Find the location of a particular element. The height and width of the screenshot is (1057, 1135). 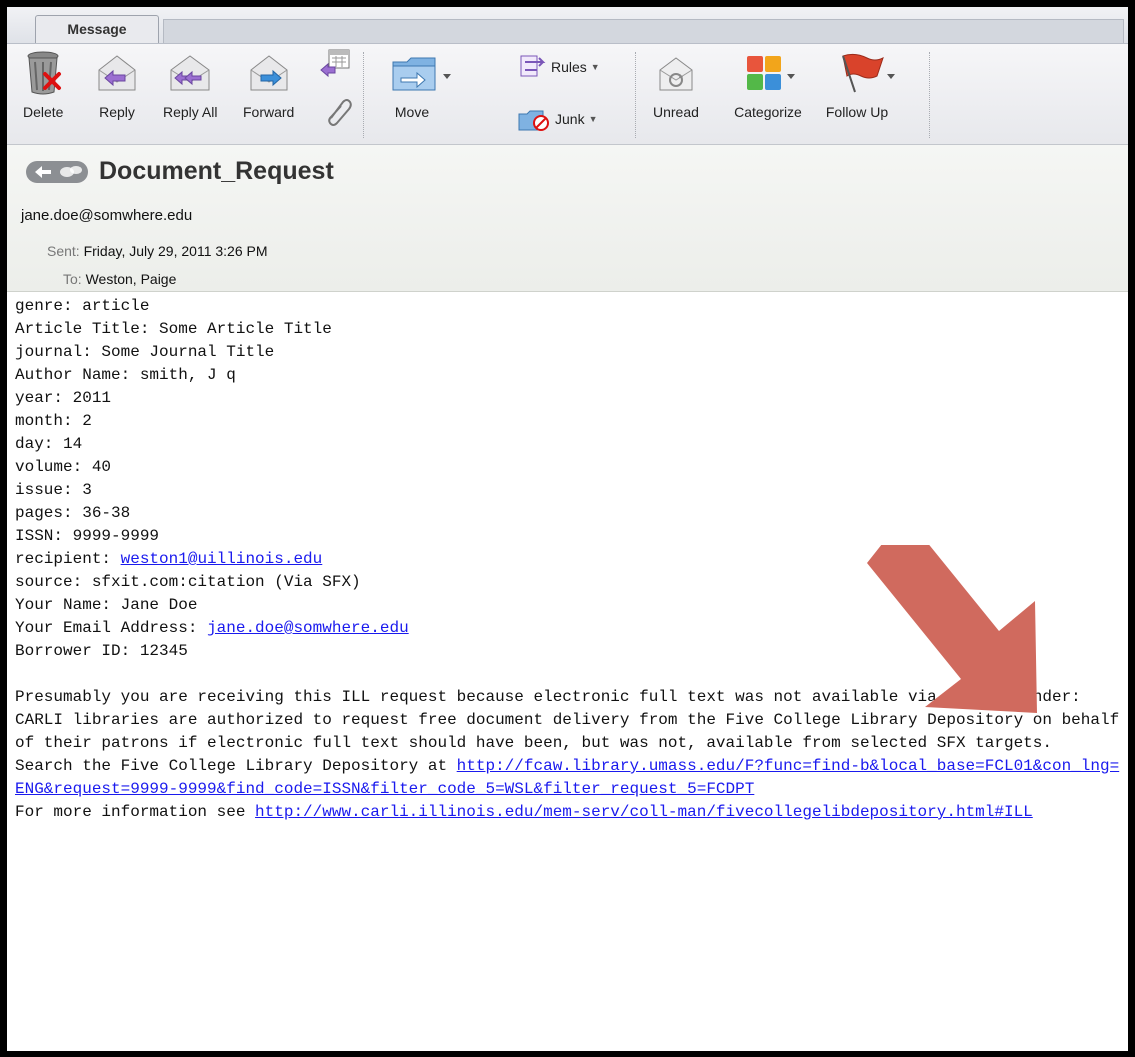

body-line-genre: genre: article is located at coordinates (82, 306).